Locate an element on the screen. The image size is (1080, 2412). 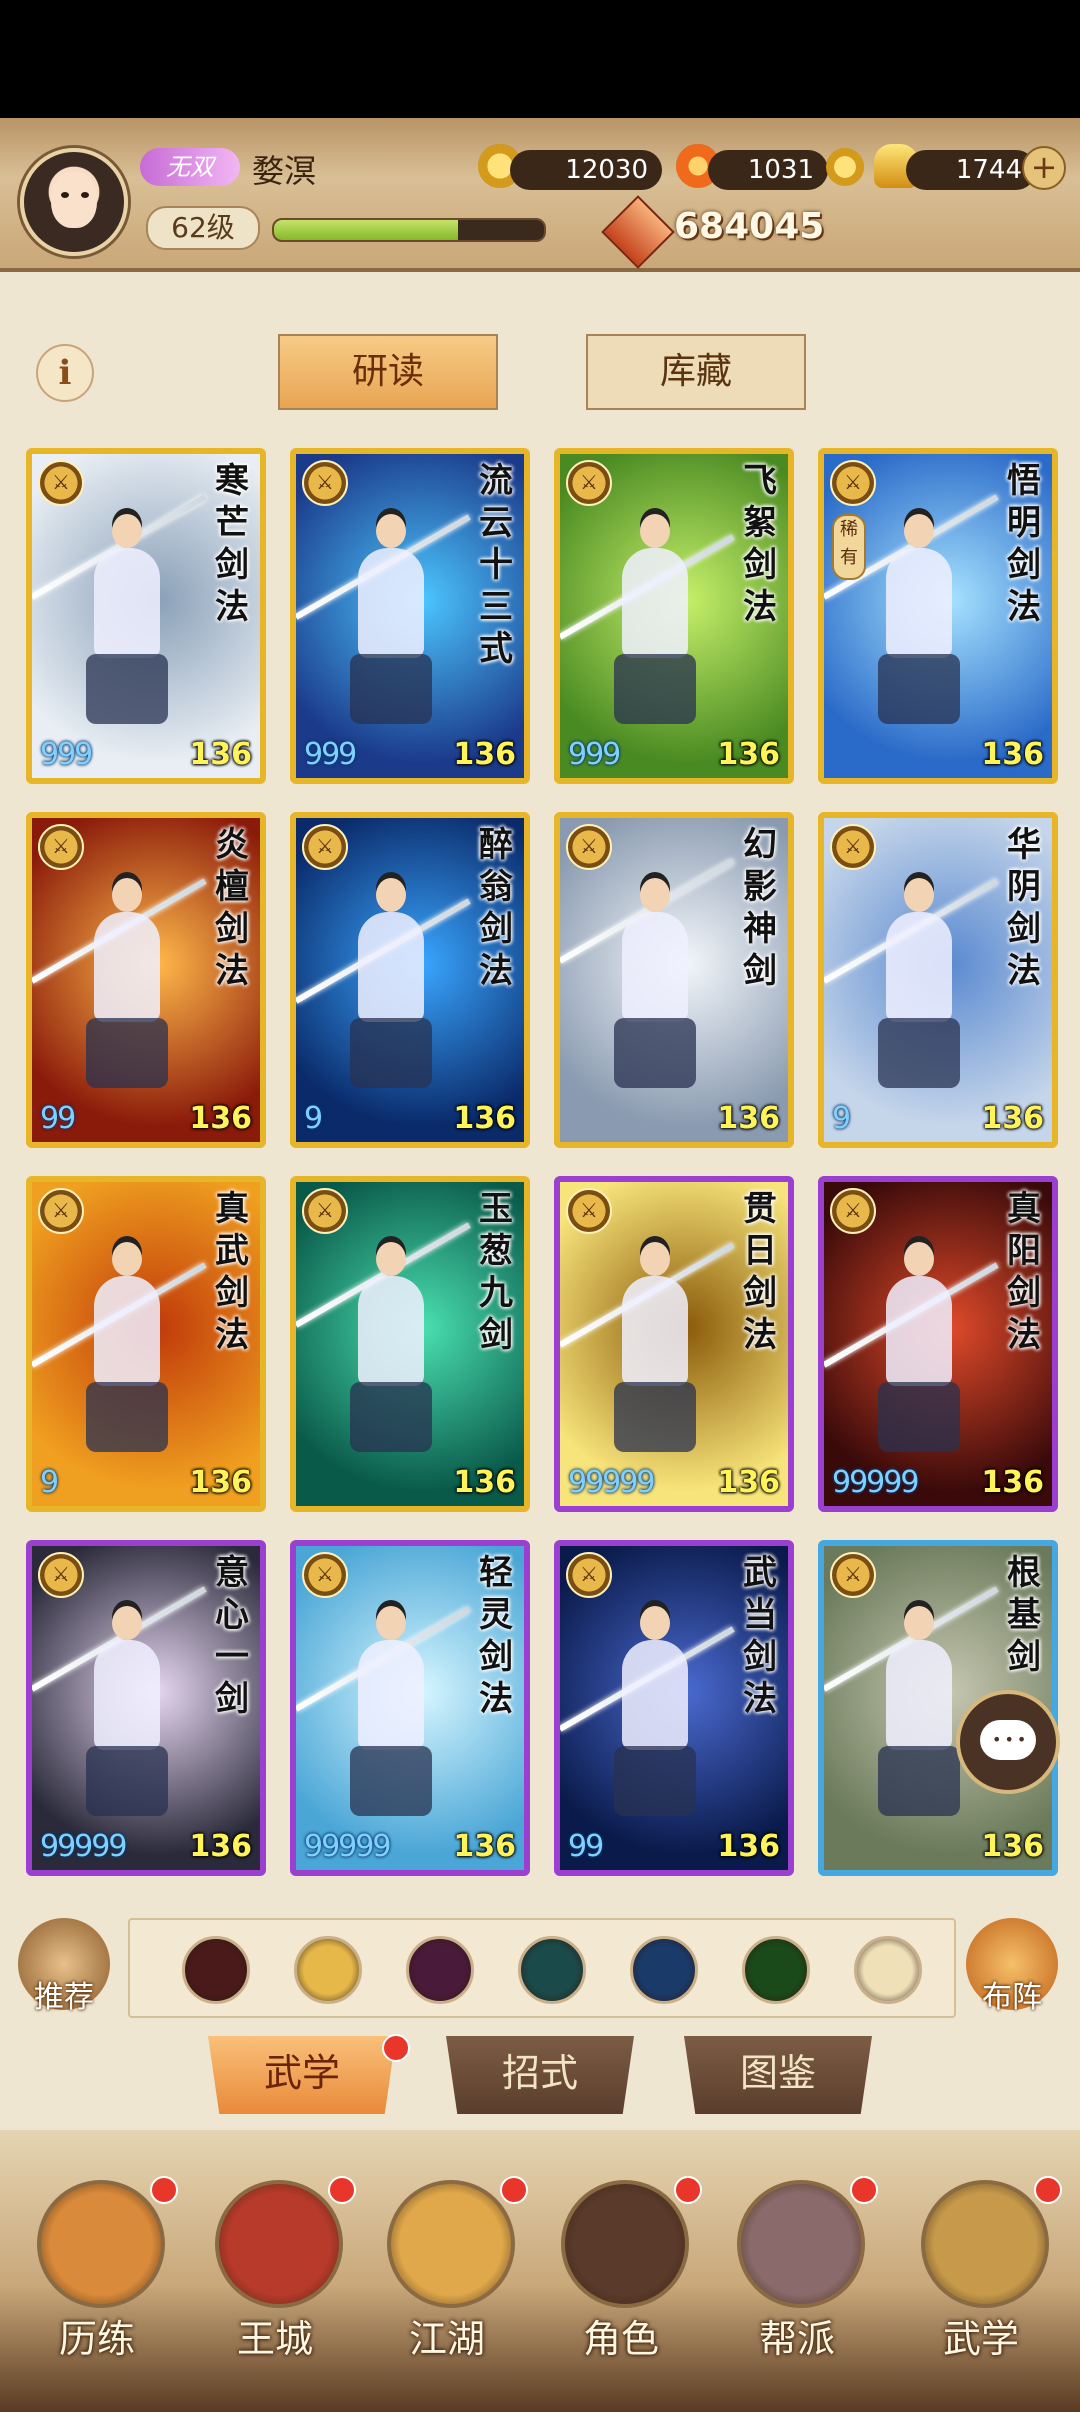
skill-card: ⚔ 醉翁剑法 9 136 is located at coordinates (410, 980).